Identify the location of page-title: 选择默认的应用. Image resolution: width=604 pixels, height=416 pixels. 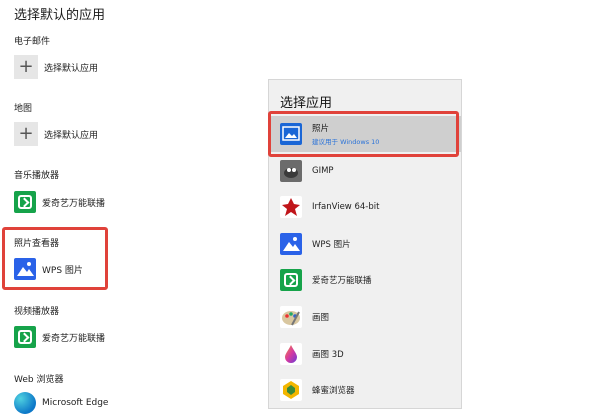
(60, 15).